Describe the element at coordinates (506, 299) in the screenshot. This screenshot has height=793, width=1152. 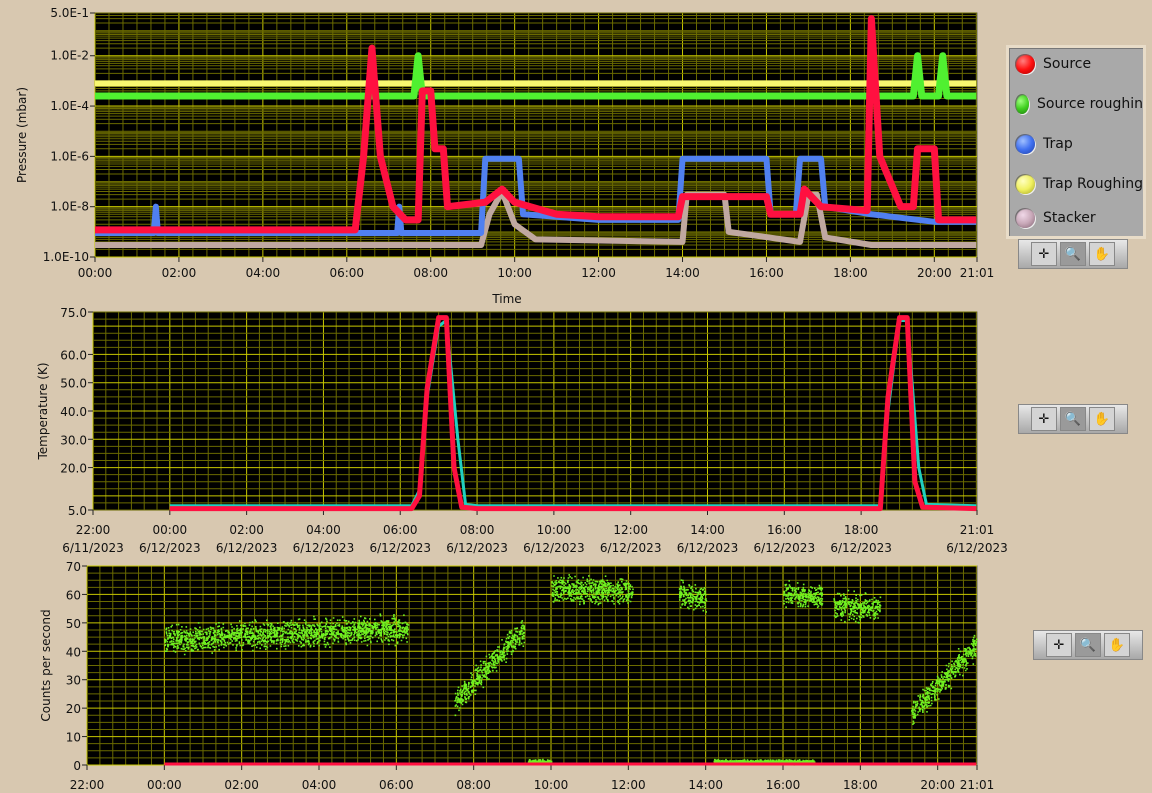
I see `x-axis-label: Time` at that location.